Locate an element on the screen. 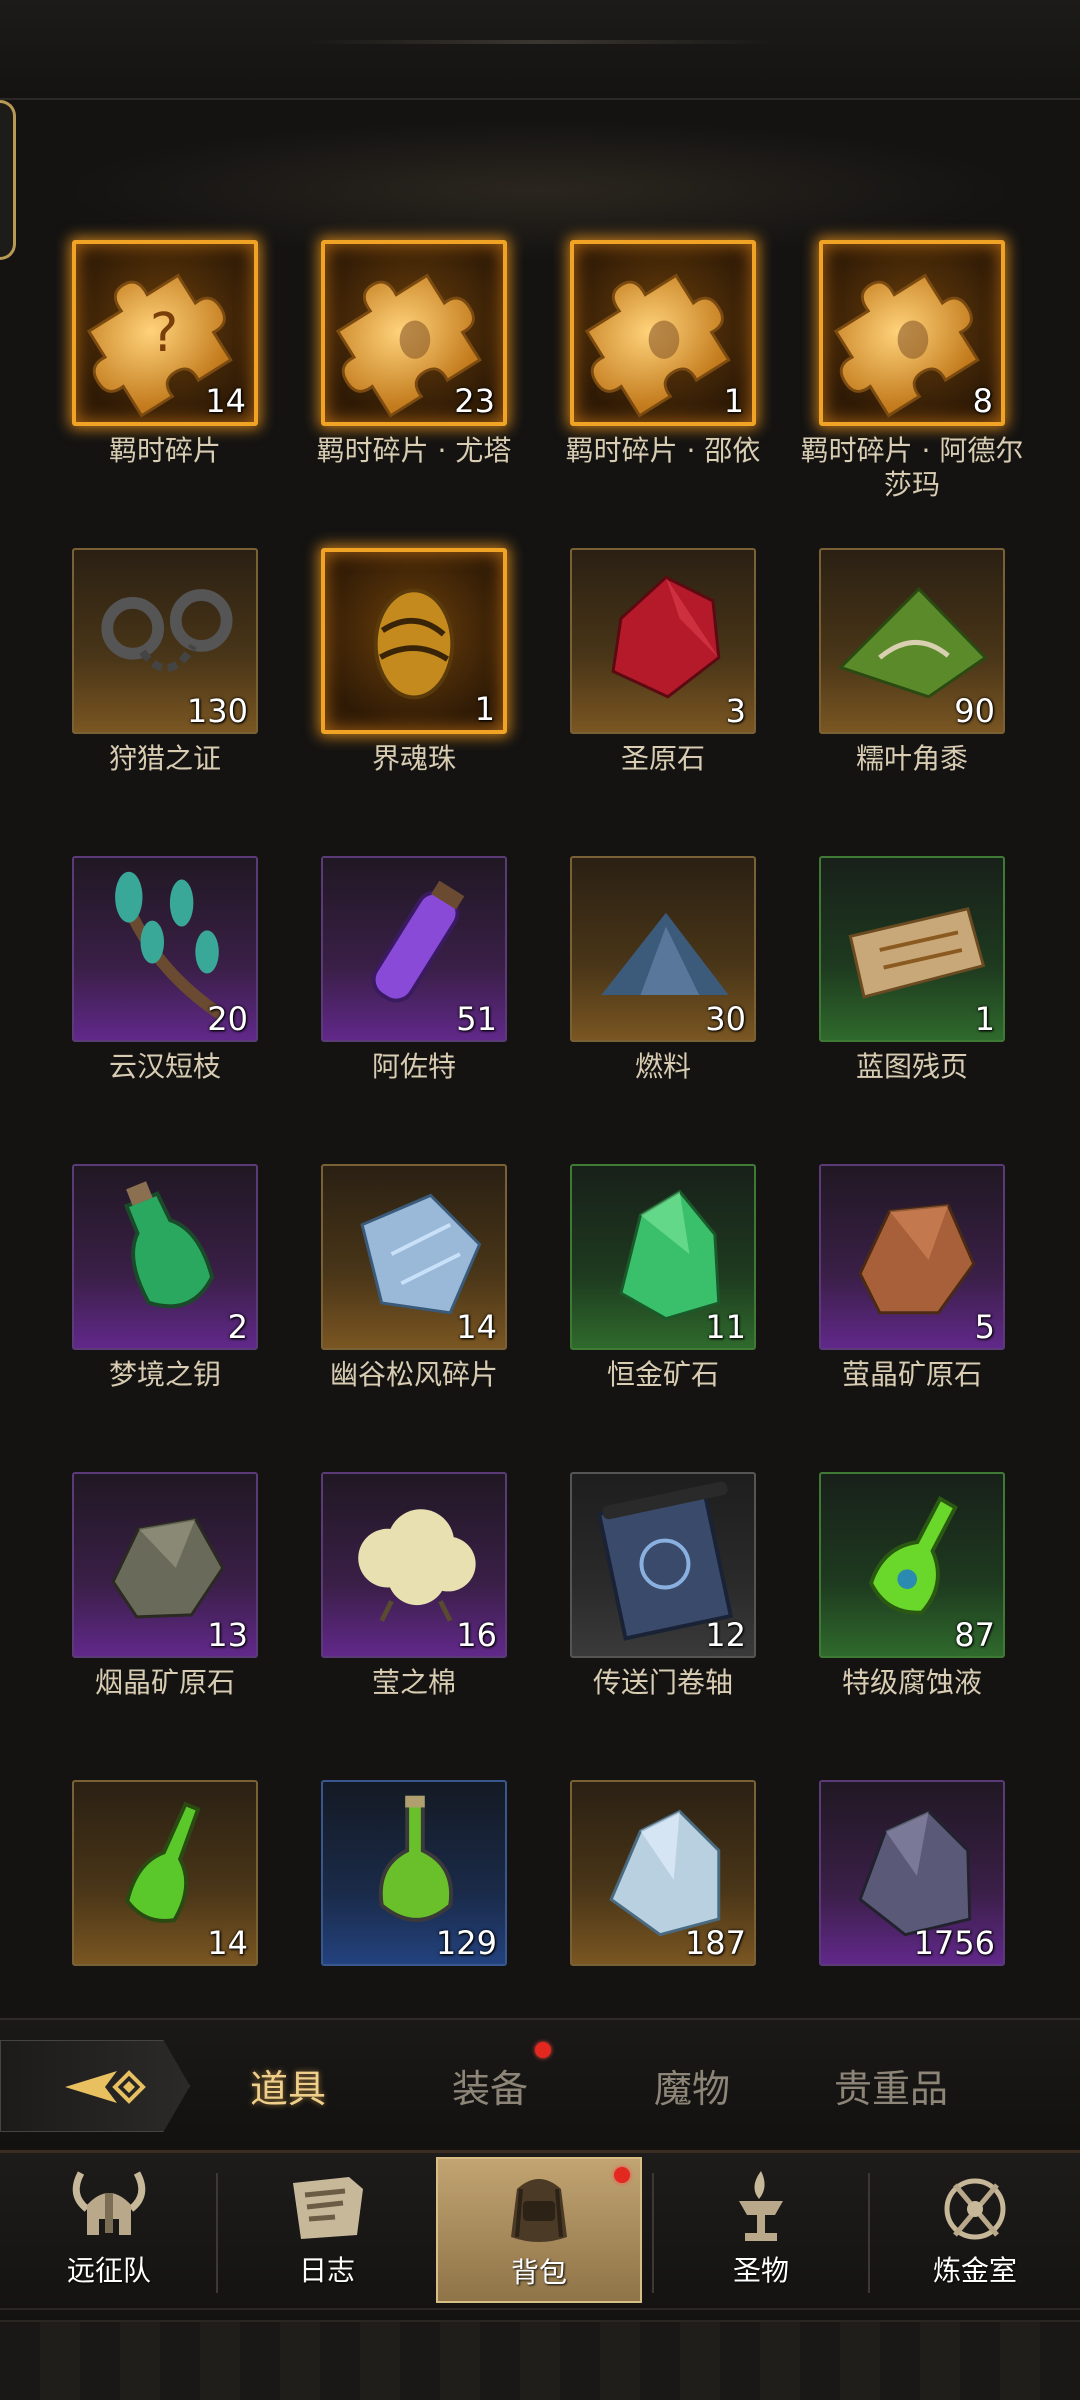  inventory-item: 3 圣原石 is located at coordinates (663, 702).